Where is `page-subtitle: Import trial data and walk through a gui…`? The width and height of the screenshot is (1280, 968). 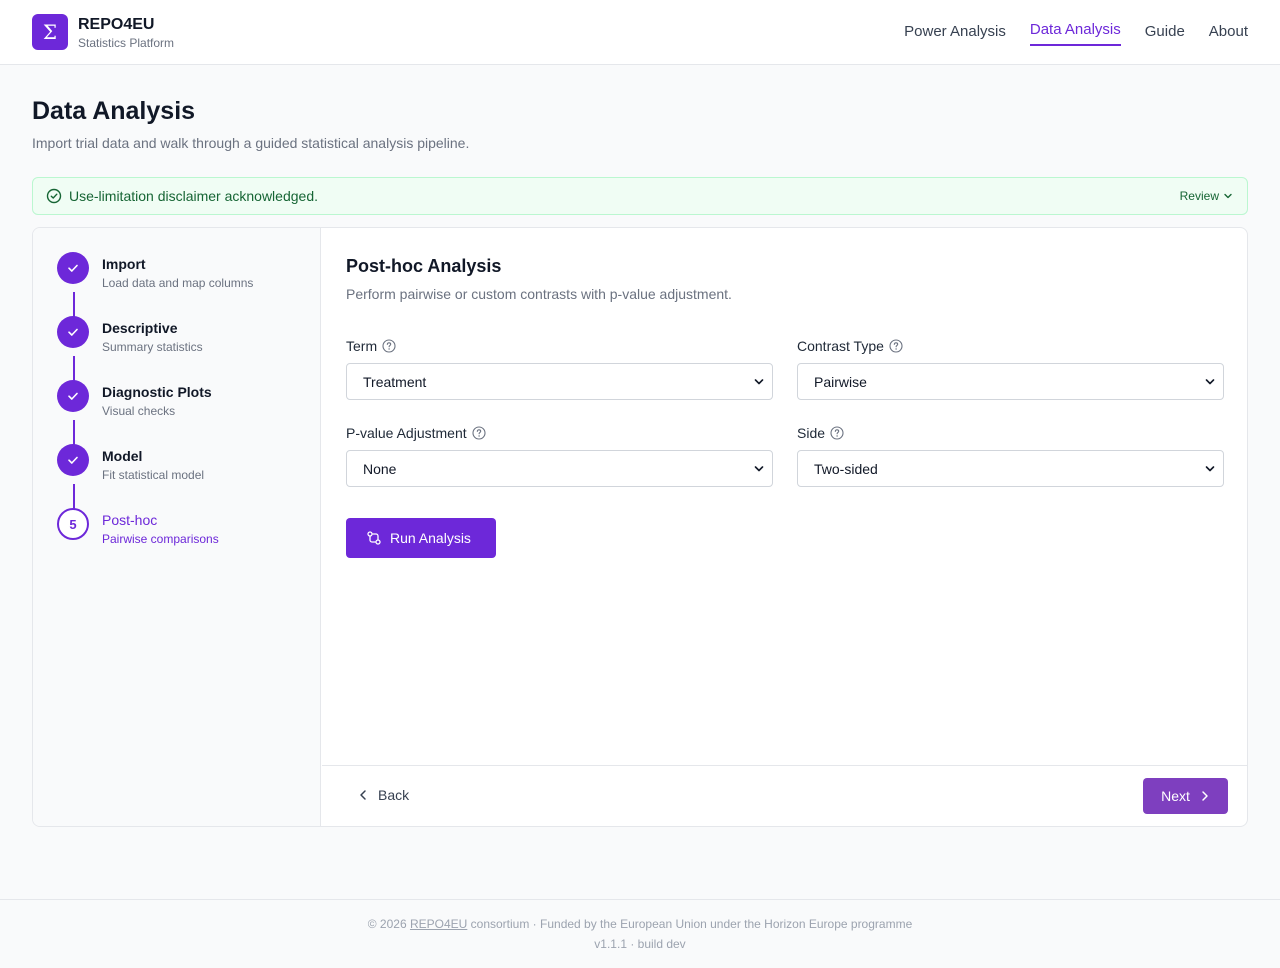 page-subtitle: Import trial data and walk through a gui… is located at coordinates (251, 143).